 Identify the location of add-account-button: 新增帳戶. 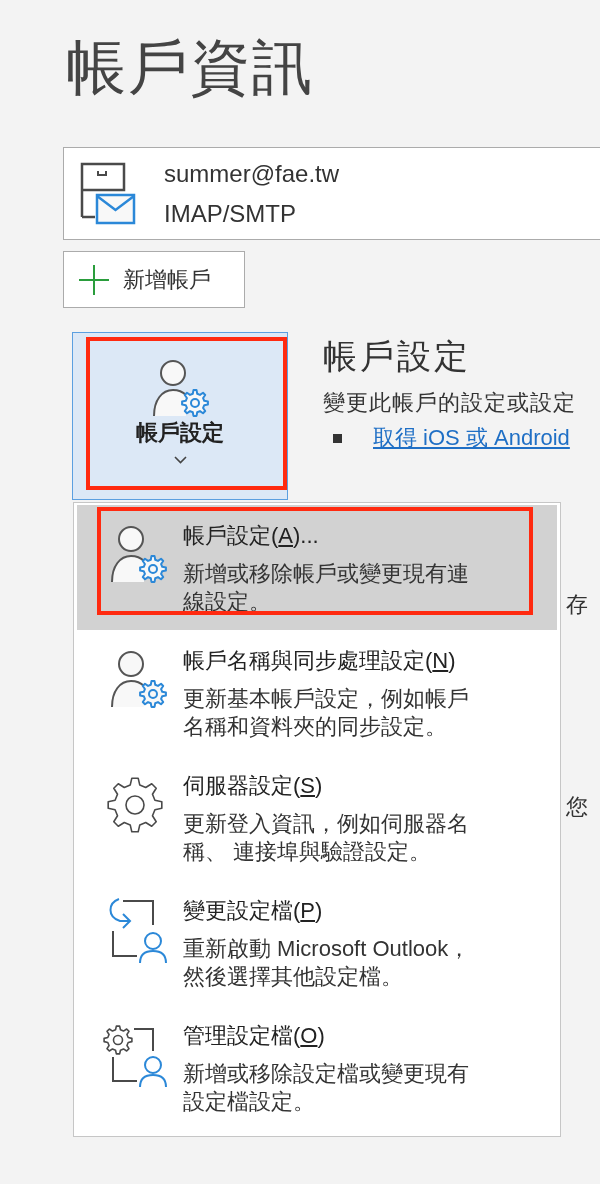
(154, 279).